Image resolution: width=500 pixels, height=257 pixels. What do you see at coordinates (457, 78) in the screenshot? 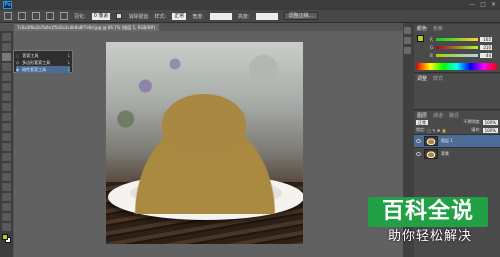
I see `adjustments-panel-tabs: 调整 样式` at bounding box center [457, 78].